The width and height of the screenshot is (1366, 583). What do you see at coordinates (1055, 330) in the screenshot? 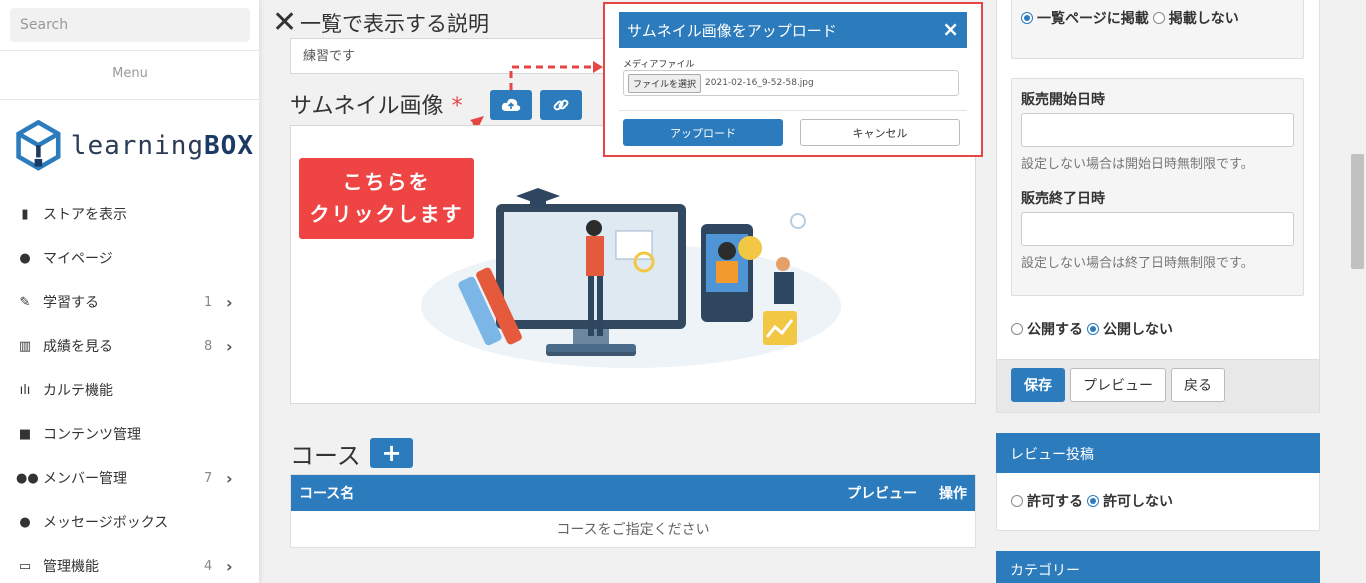
I see `radio-label: 公開する` at bounding box center [1055, 330].